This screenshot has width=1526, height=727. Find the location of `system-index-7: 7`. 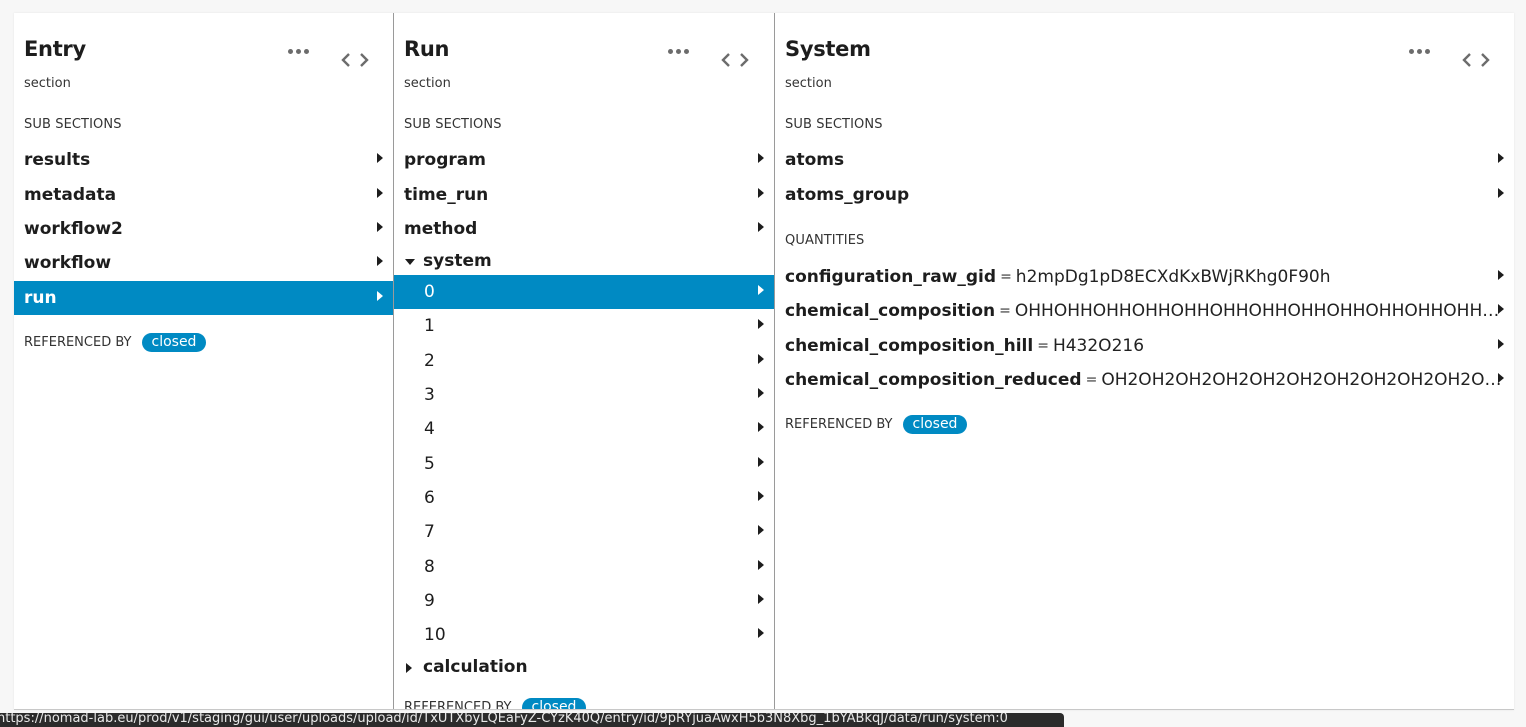

system-index-7: 7 is located at coordinates (584, 532).